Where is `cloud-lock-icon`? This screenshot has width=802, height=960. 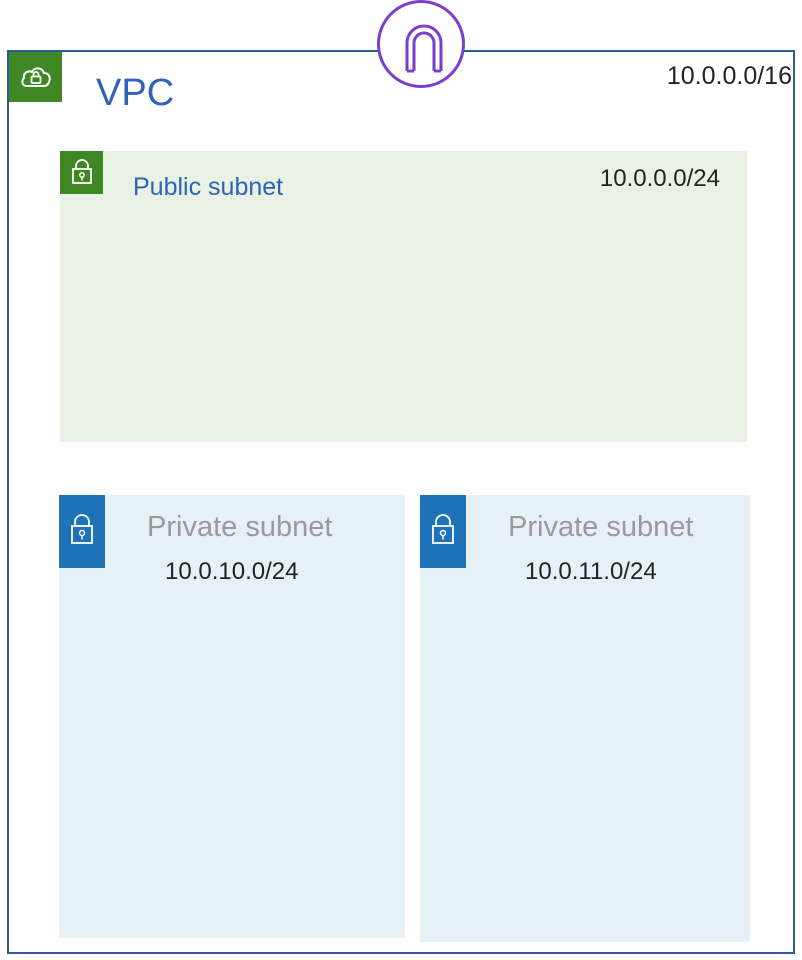 cloud-lock-icon is located at coordinates (36, 77).